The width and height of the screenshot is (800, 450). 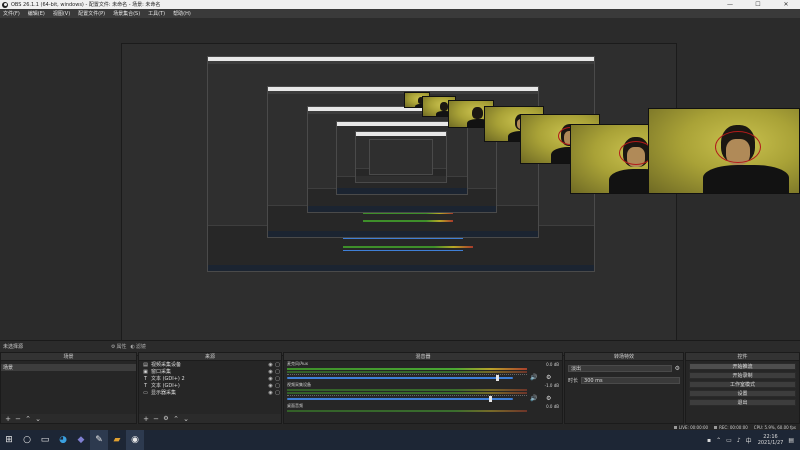 I want to click on duration-label: 时长, so click(x=573, y=381).